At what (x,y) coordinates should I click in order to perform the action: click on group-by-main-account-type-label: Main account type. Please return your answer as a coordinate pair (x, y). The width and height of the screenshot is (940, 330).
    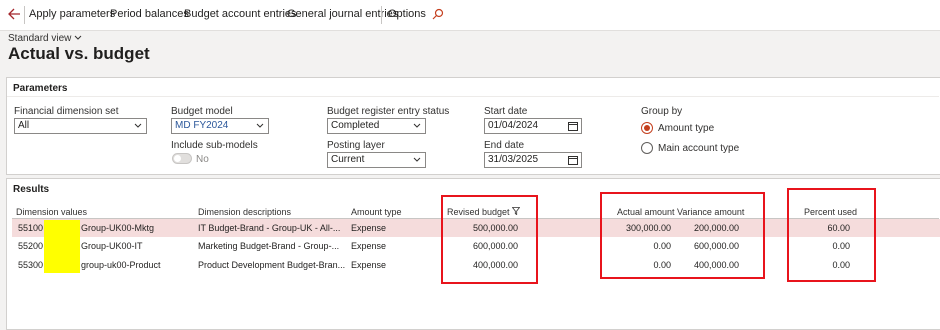
    Looking at the image, I should click on (699, 148).